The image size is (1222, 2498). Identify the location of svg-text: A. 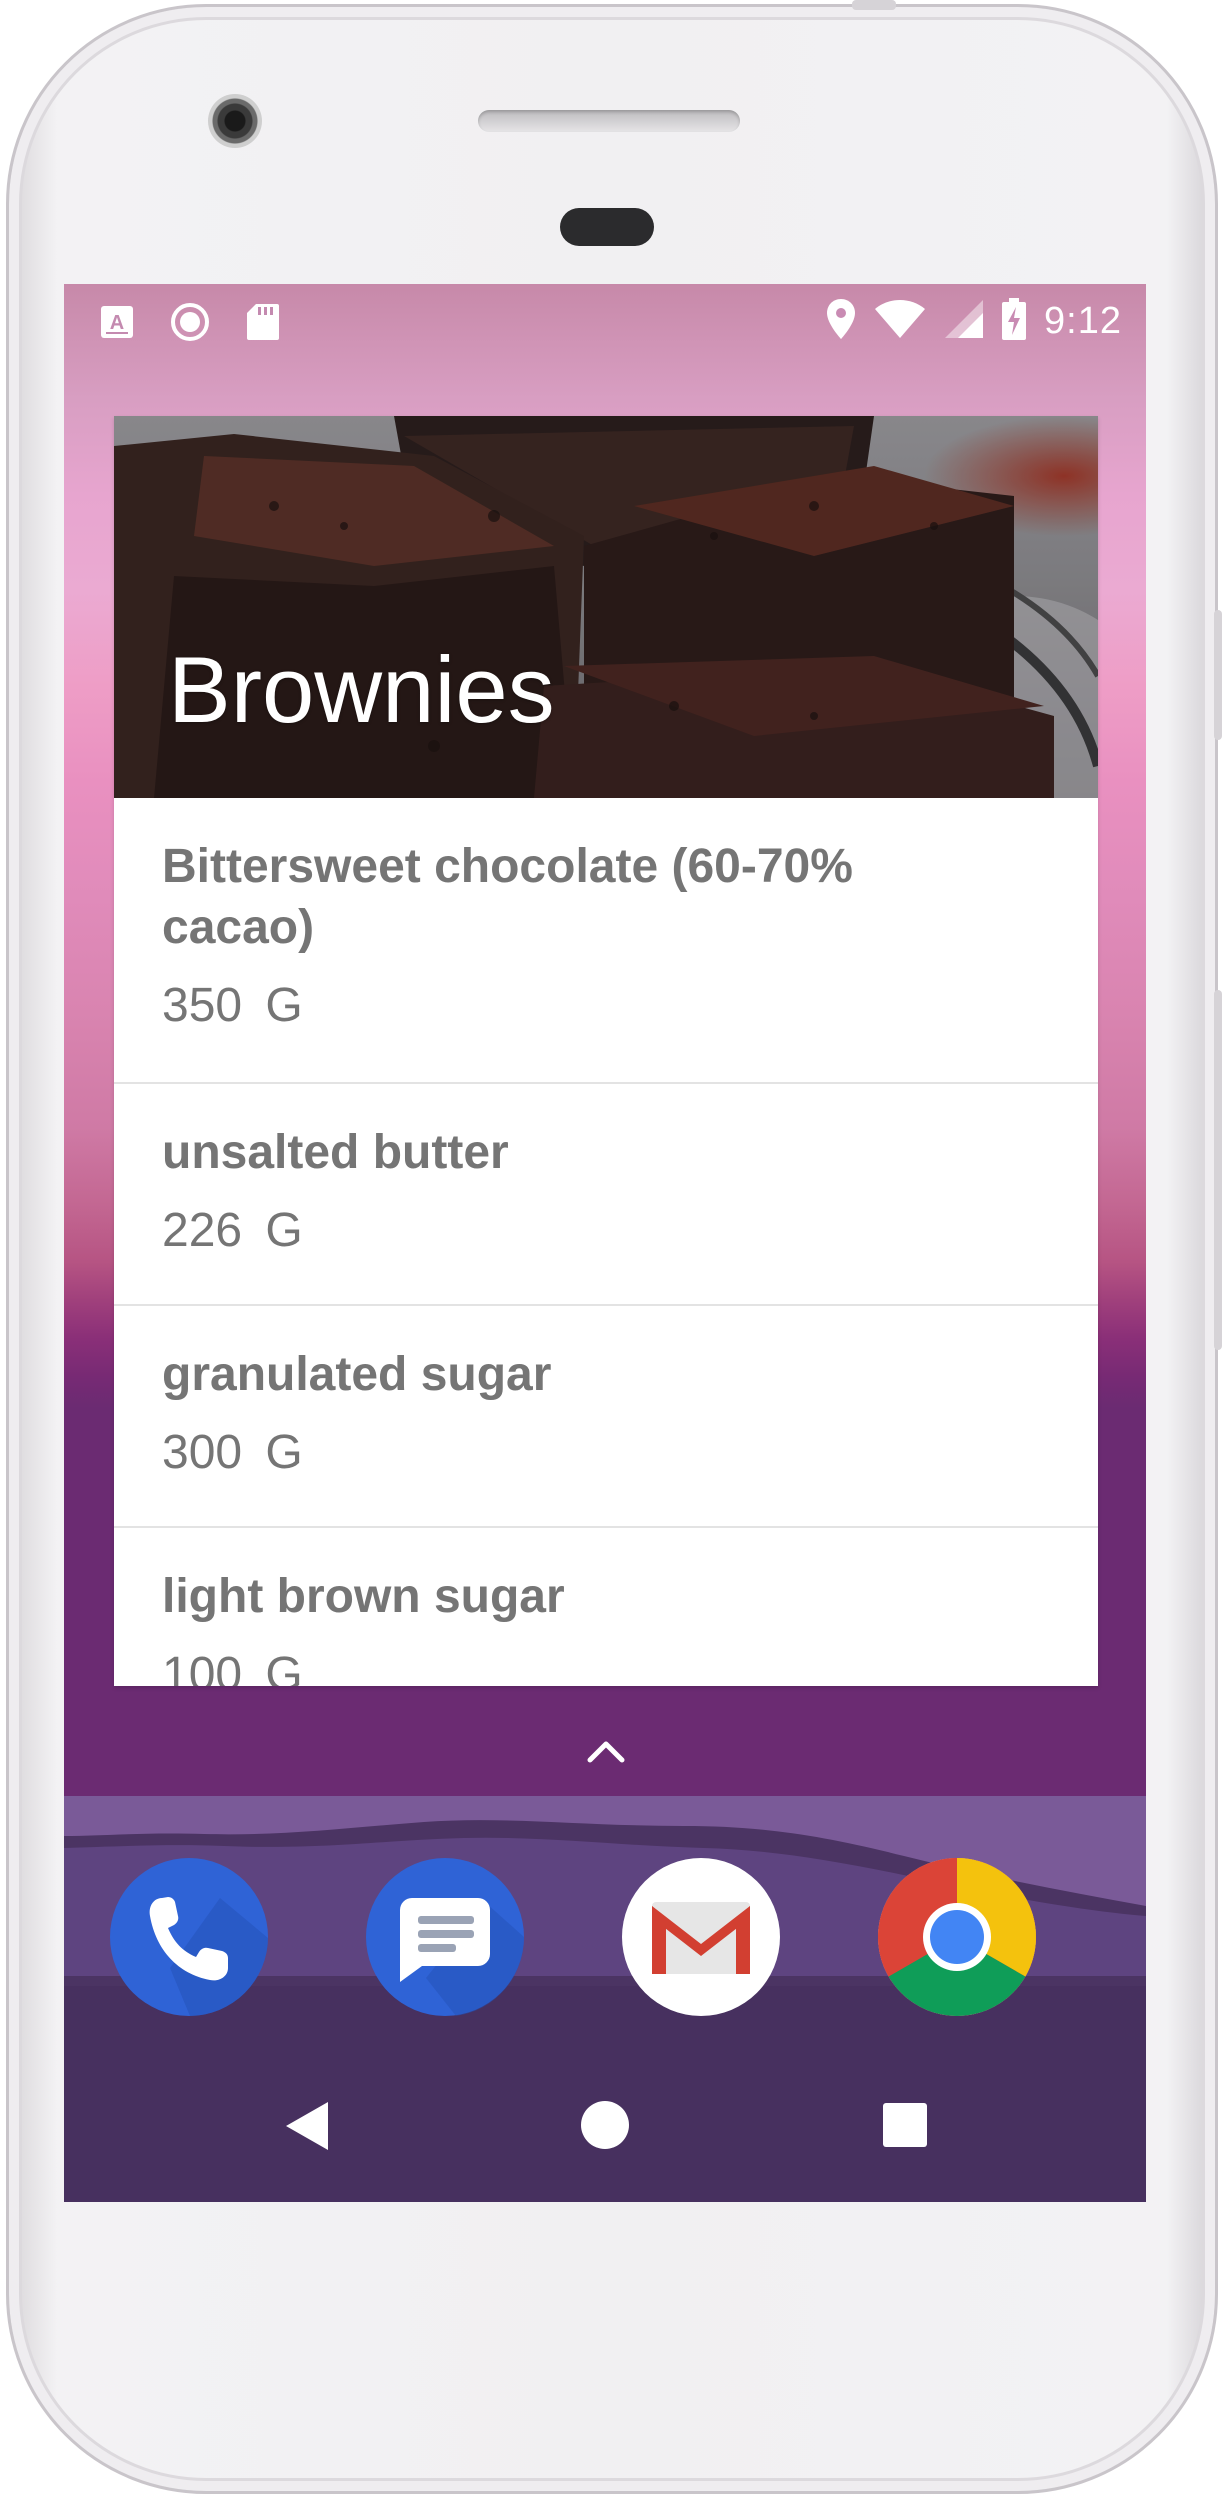
(117, 323).